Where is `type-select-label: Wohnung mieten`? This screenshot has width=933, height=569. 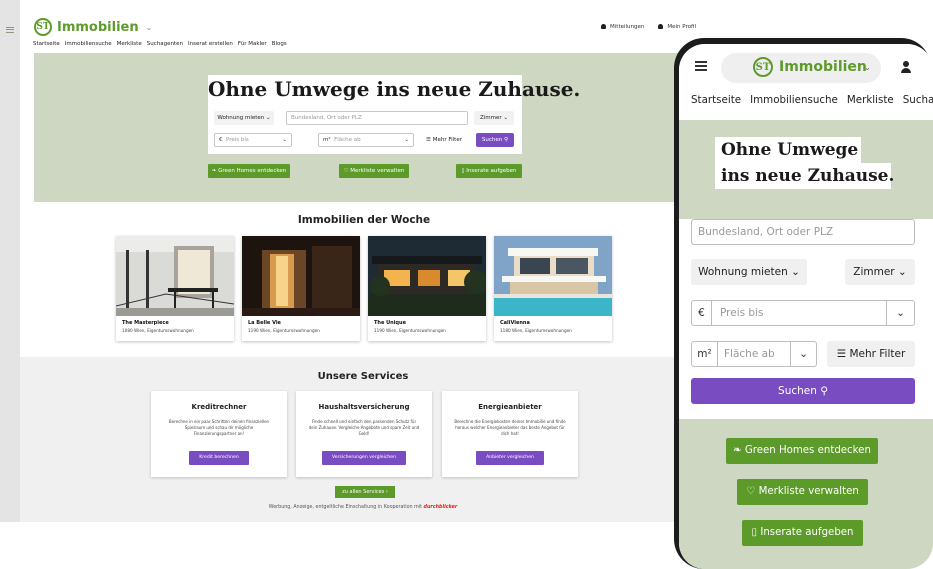
type-select-label: Wohnung mieten is located at coordinates (241, 118).